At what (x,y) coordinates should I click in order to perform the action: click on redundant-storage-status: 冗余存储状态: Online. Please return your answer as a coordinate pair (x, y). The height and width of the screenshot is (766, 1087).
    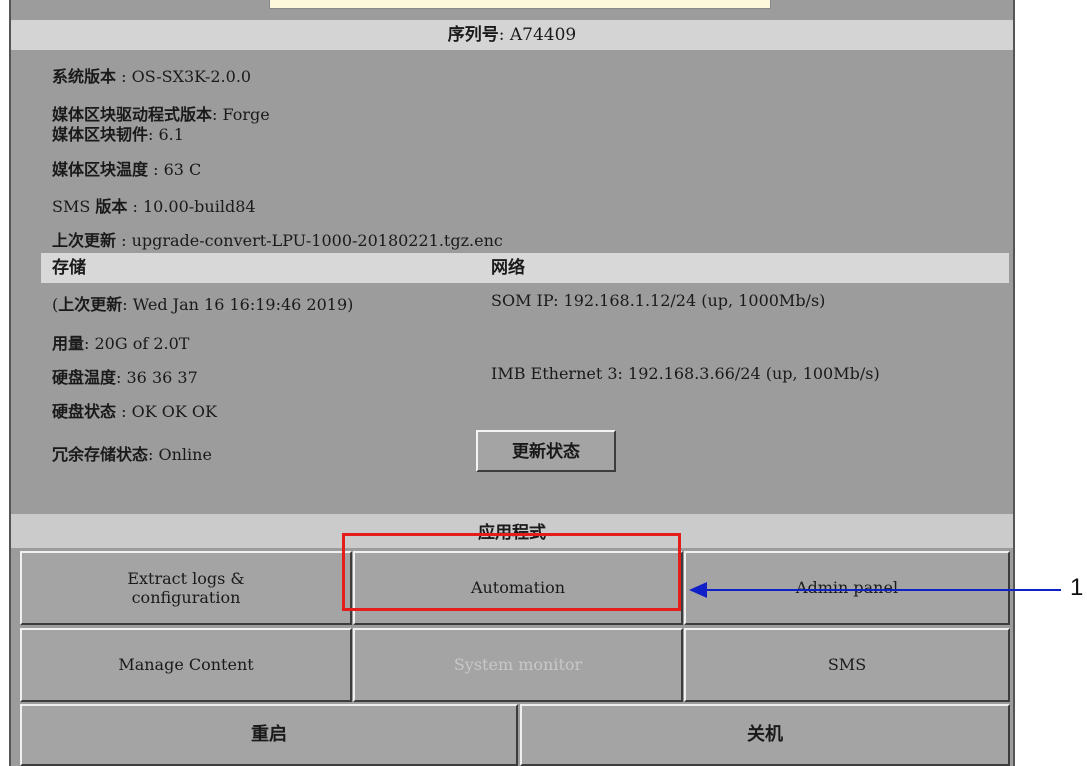
    Looking at the image, I should click on (132, 453).